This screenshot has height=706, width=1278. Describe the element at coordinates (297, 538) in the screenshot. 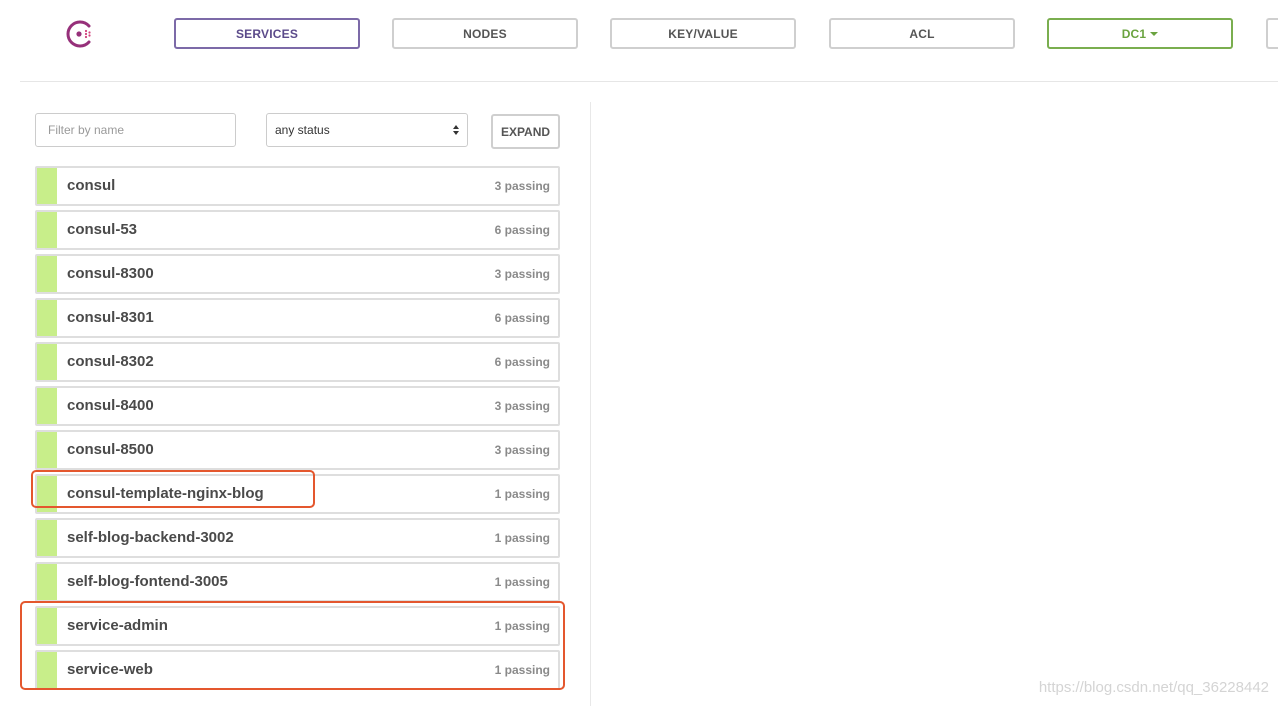

I see `service-item: self-blog-backend-3002 1 passing` at that location.